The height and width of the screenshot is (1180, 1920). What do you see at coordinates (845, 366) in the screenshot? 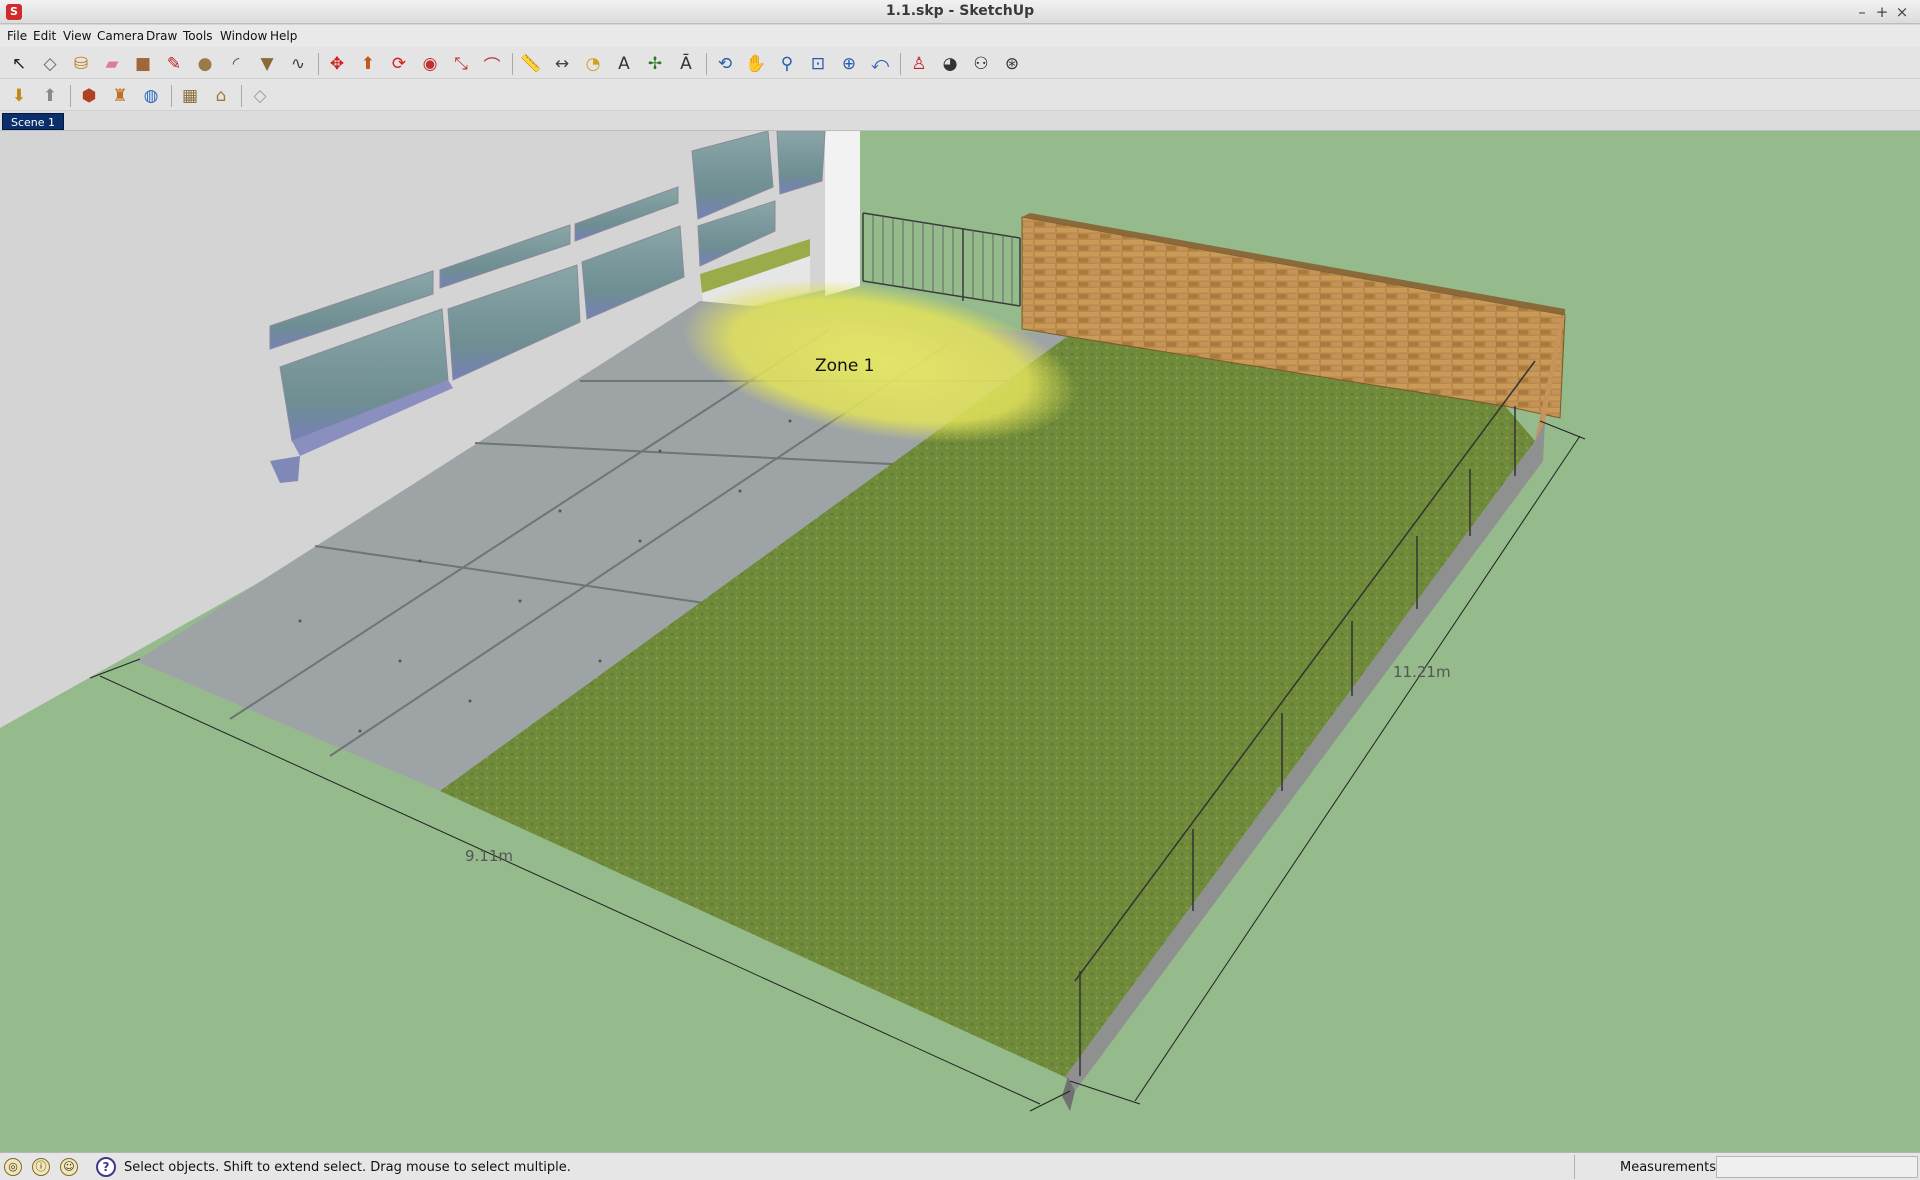
I see `zone-label: Zone 1` at bounding box center [845, 366].